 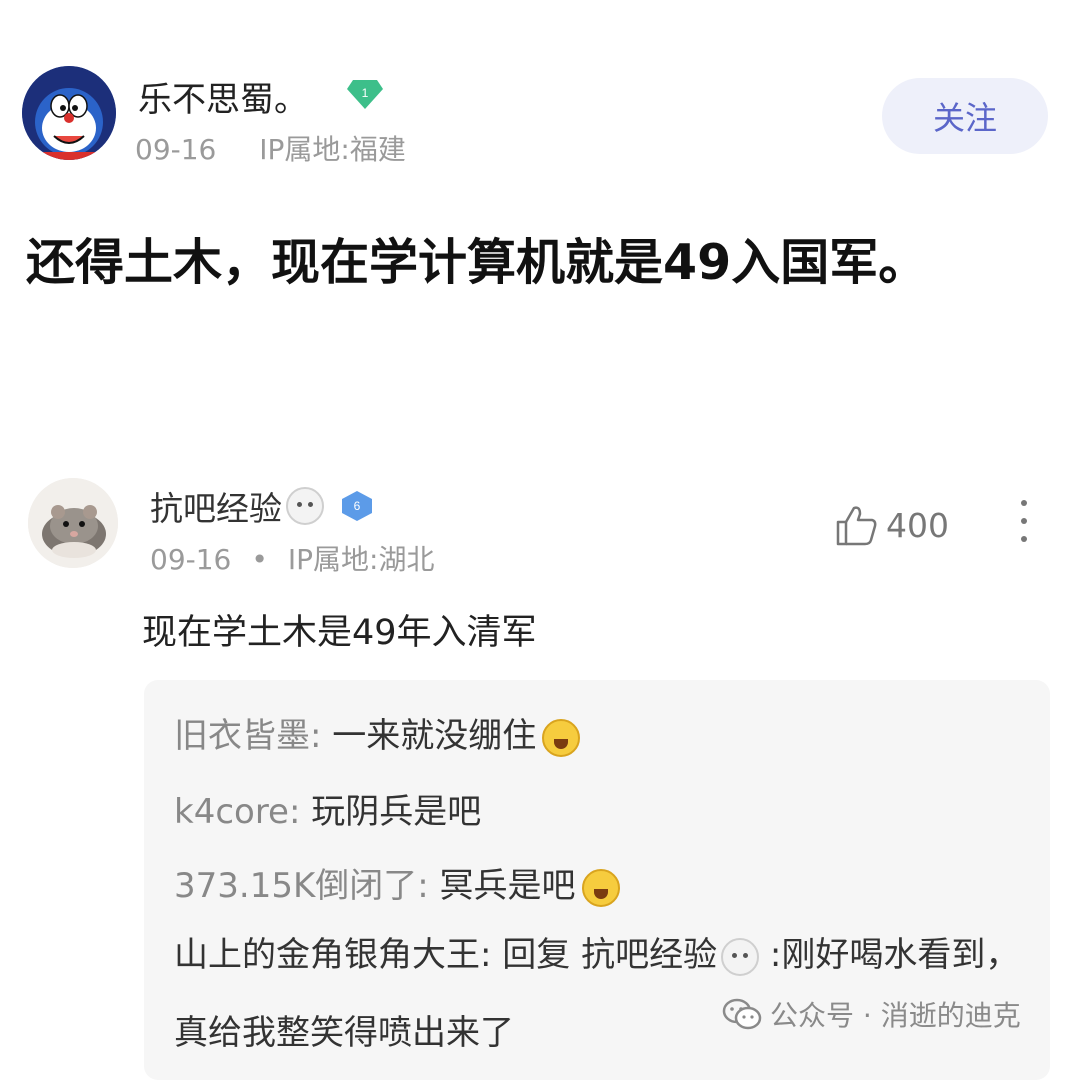 I want to click on post-ip-location: IP属地:福建, so click(x=332, y=149).